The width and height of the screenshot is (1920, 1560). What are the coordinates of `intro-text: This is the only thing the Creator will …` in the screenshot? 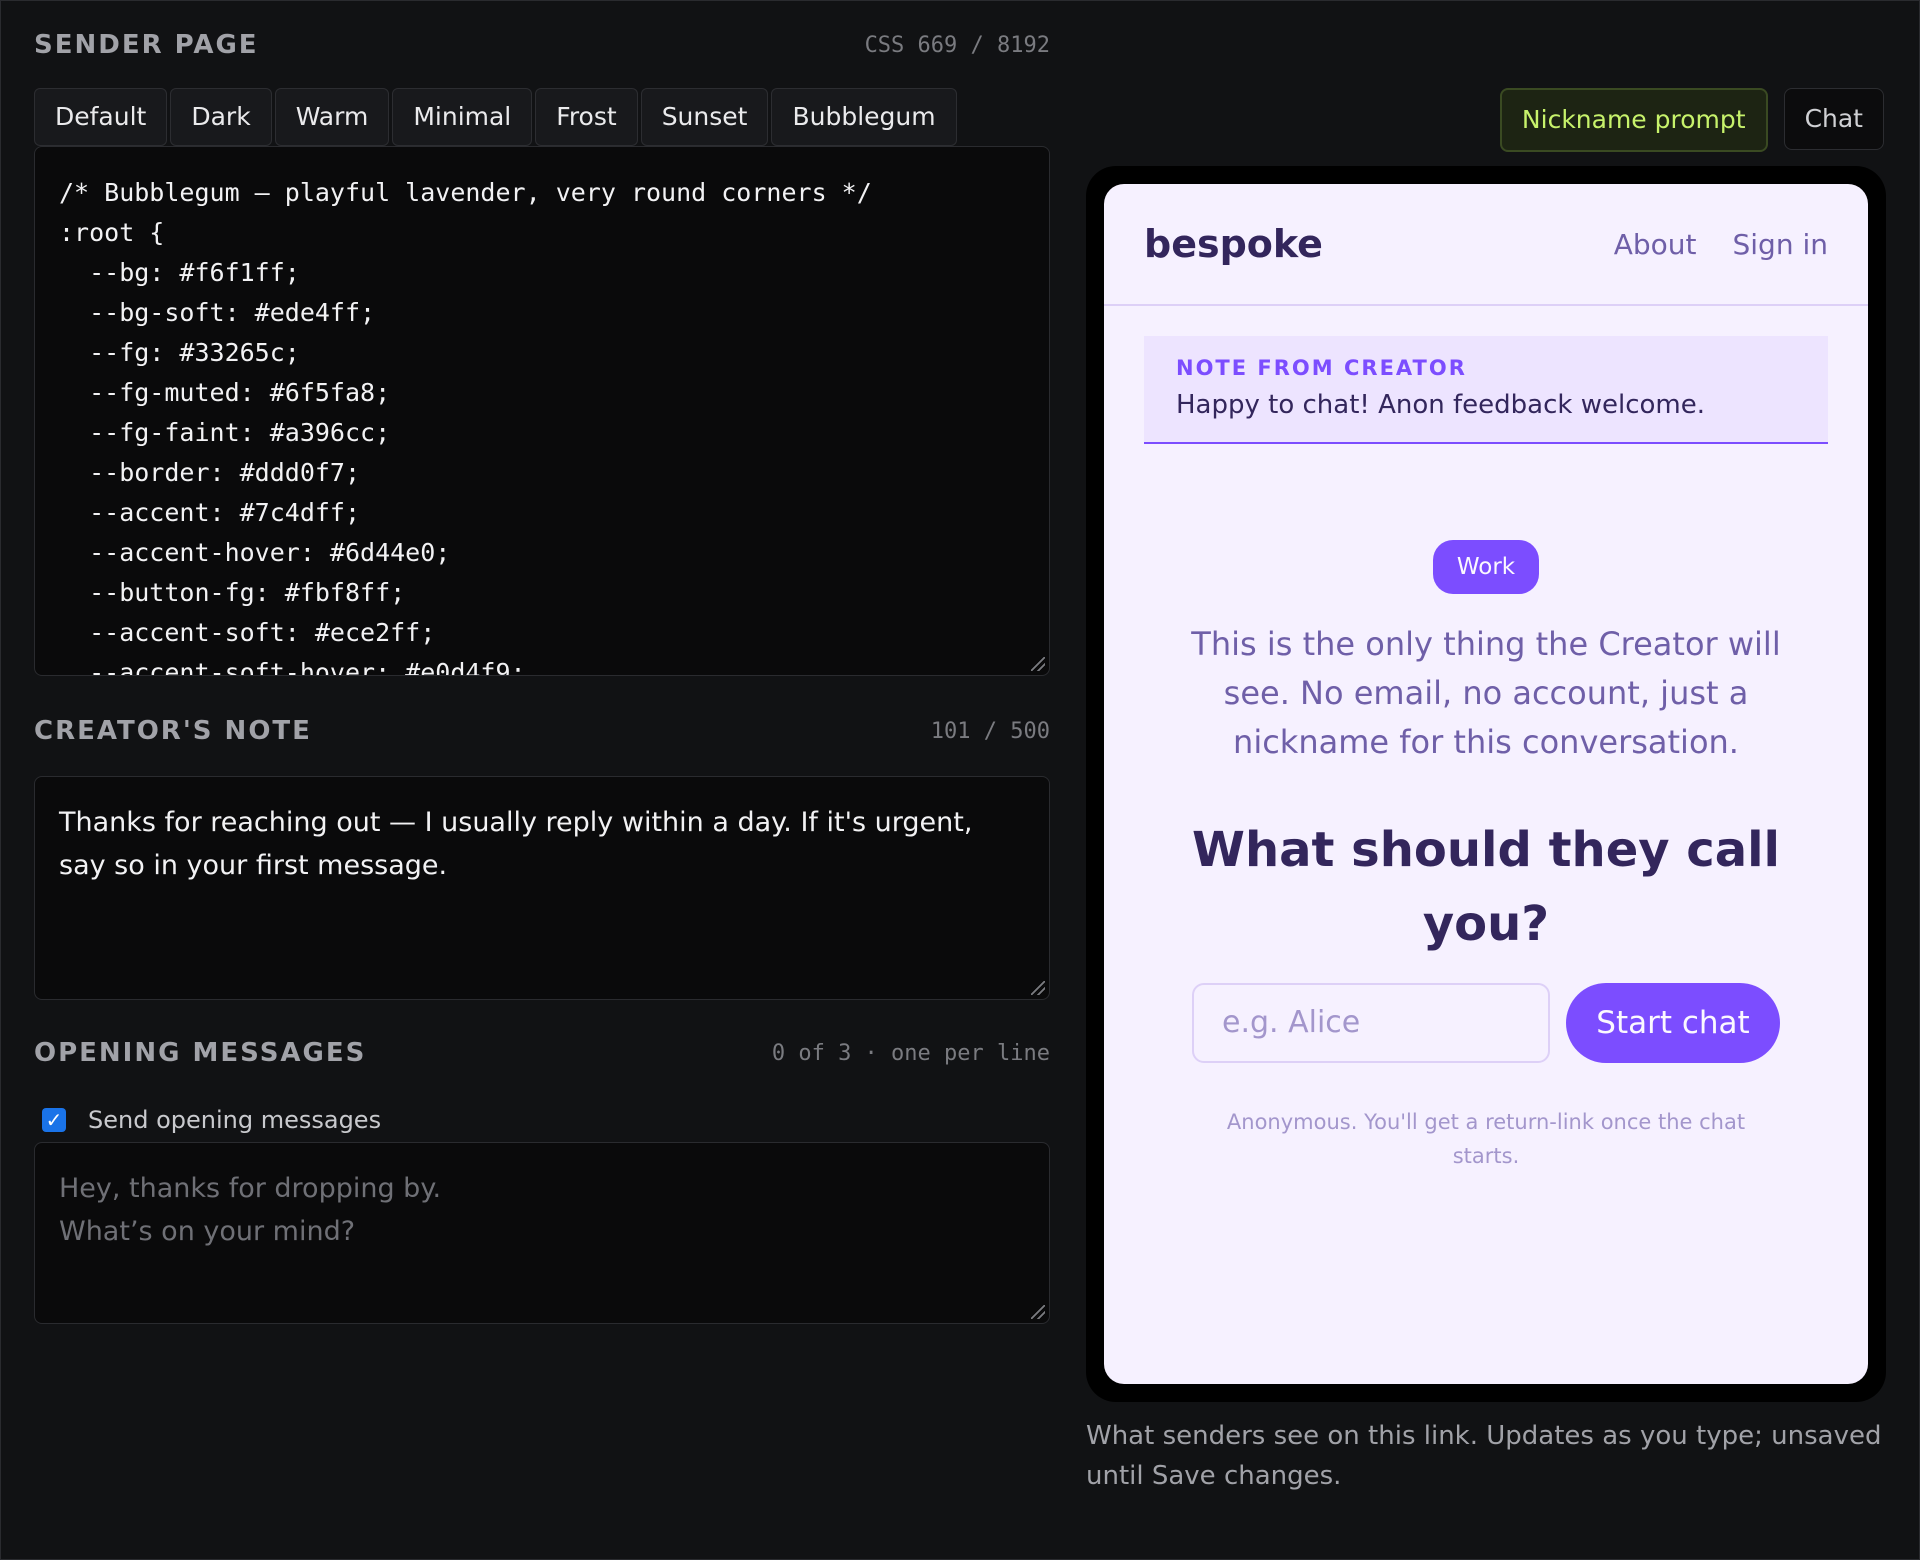 It's located at (1486, 693).